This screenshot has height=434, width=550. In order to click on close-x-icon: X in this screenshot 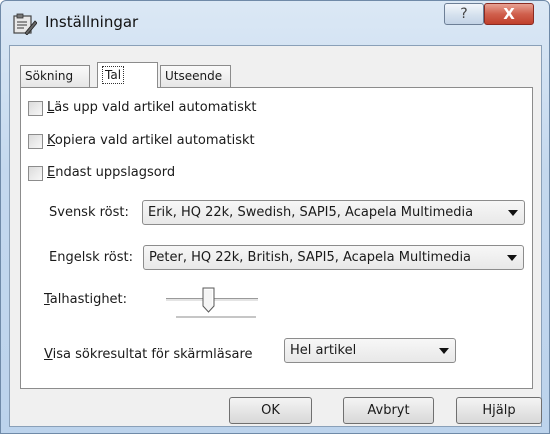, I will do `click(509, 14)`.